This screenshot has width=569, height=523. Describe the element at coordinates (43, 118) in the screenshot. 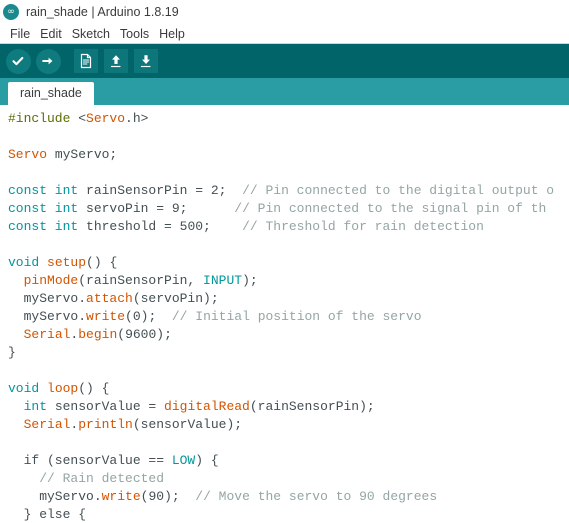

I see `code-token-pre: #include` at that location.